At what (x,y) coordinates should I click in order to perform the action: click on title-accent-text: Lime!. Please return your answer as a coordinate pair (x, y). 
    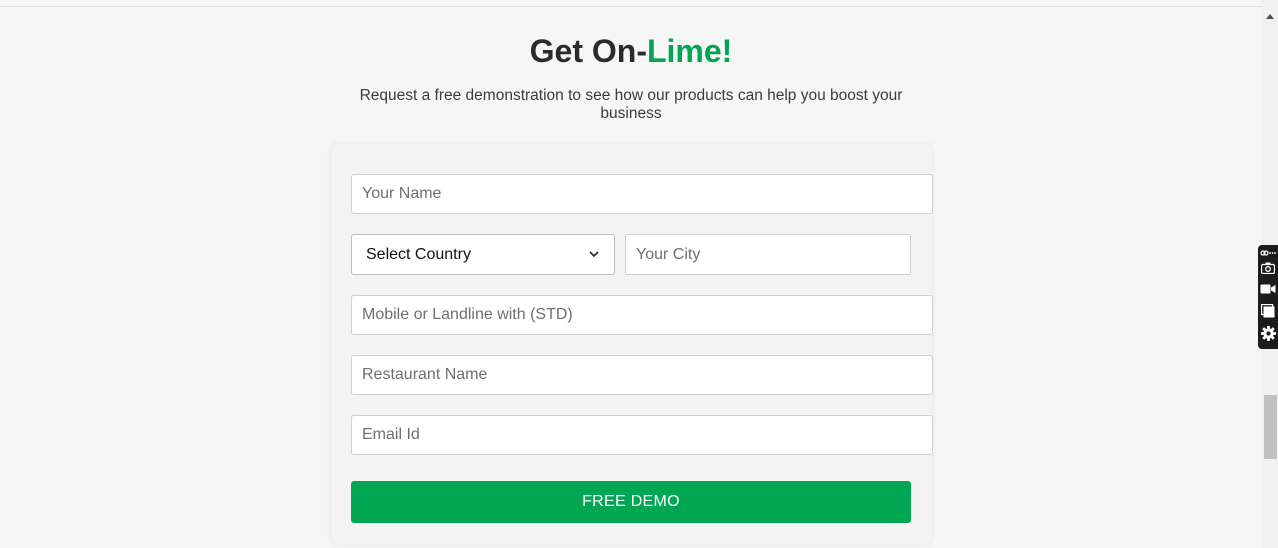
    Looking at the image, I should click on (689, 51).